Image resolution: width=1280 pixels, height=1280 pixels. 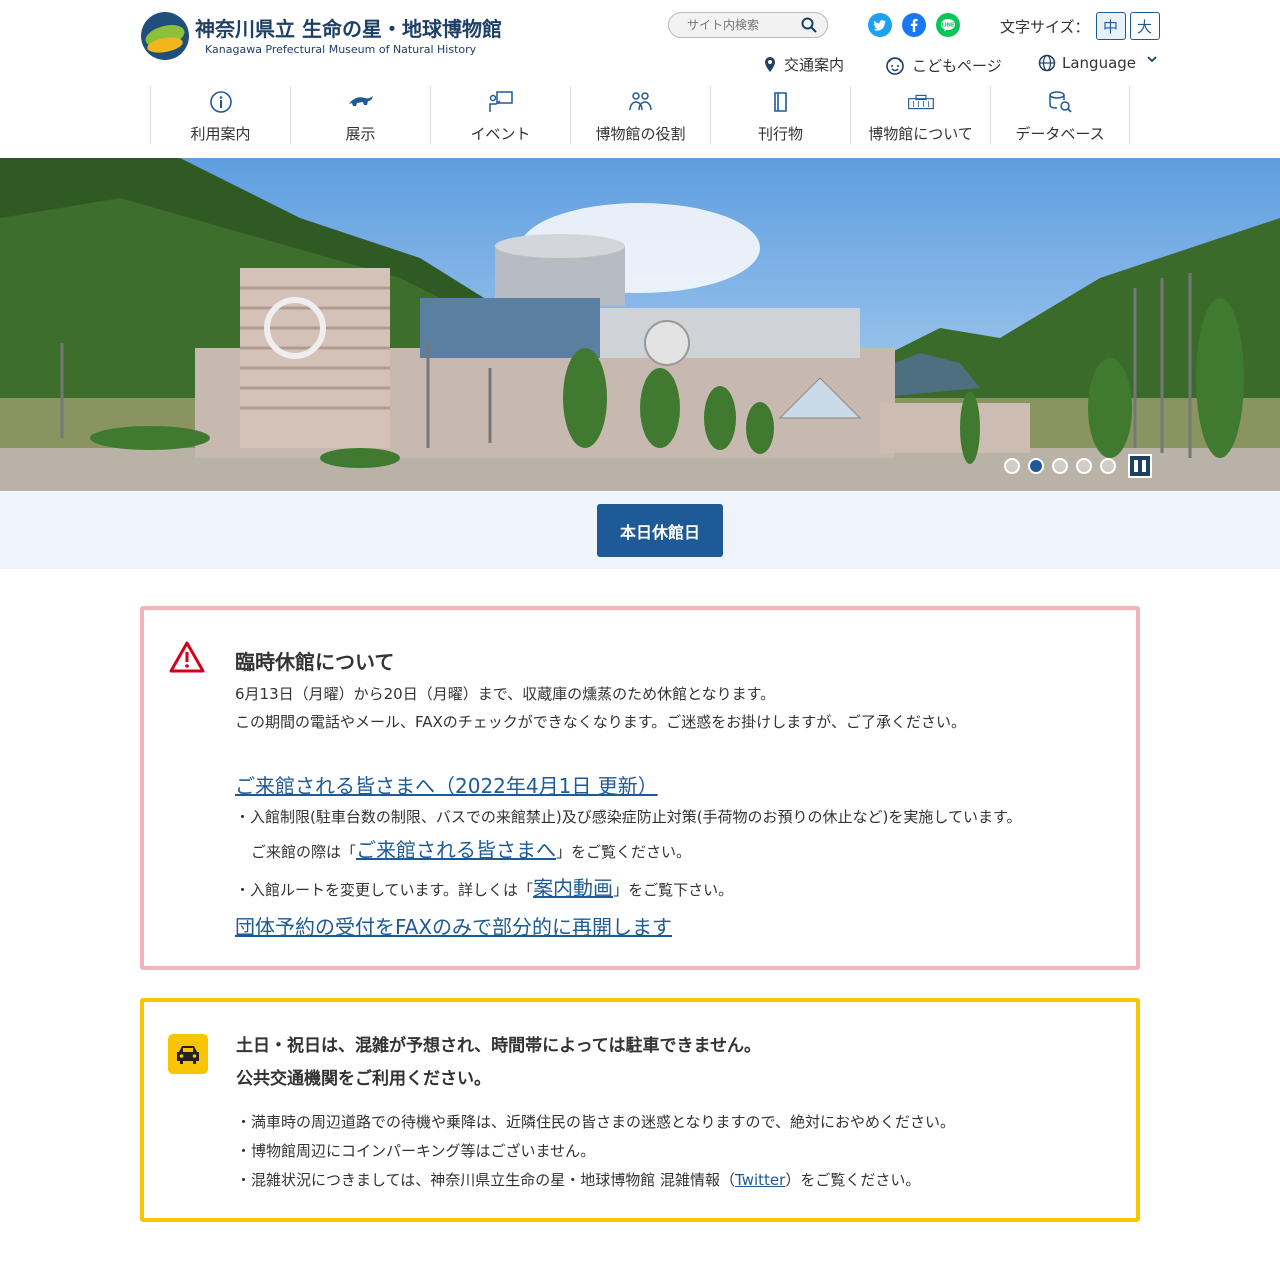 What do you see at coordinates (641, 101) in the screenshot?
I see `people-icon` at bounding box center [641, 101].